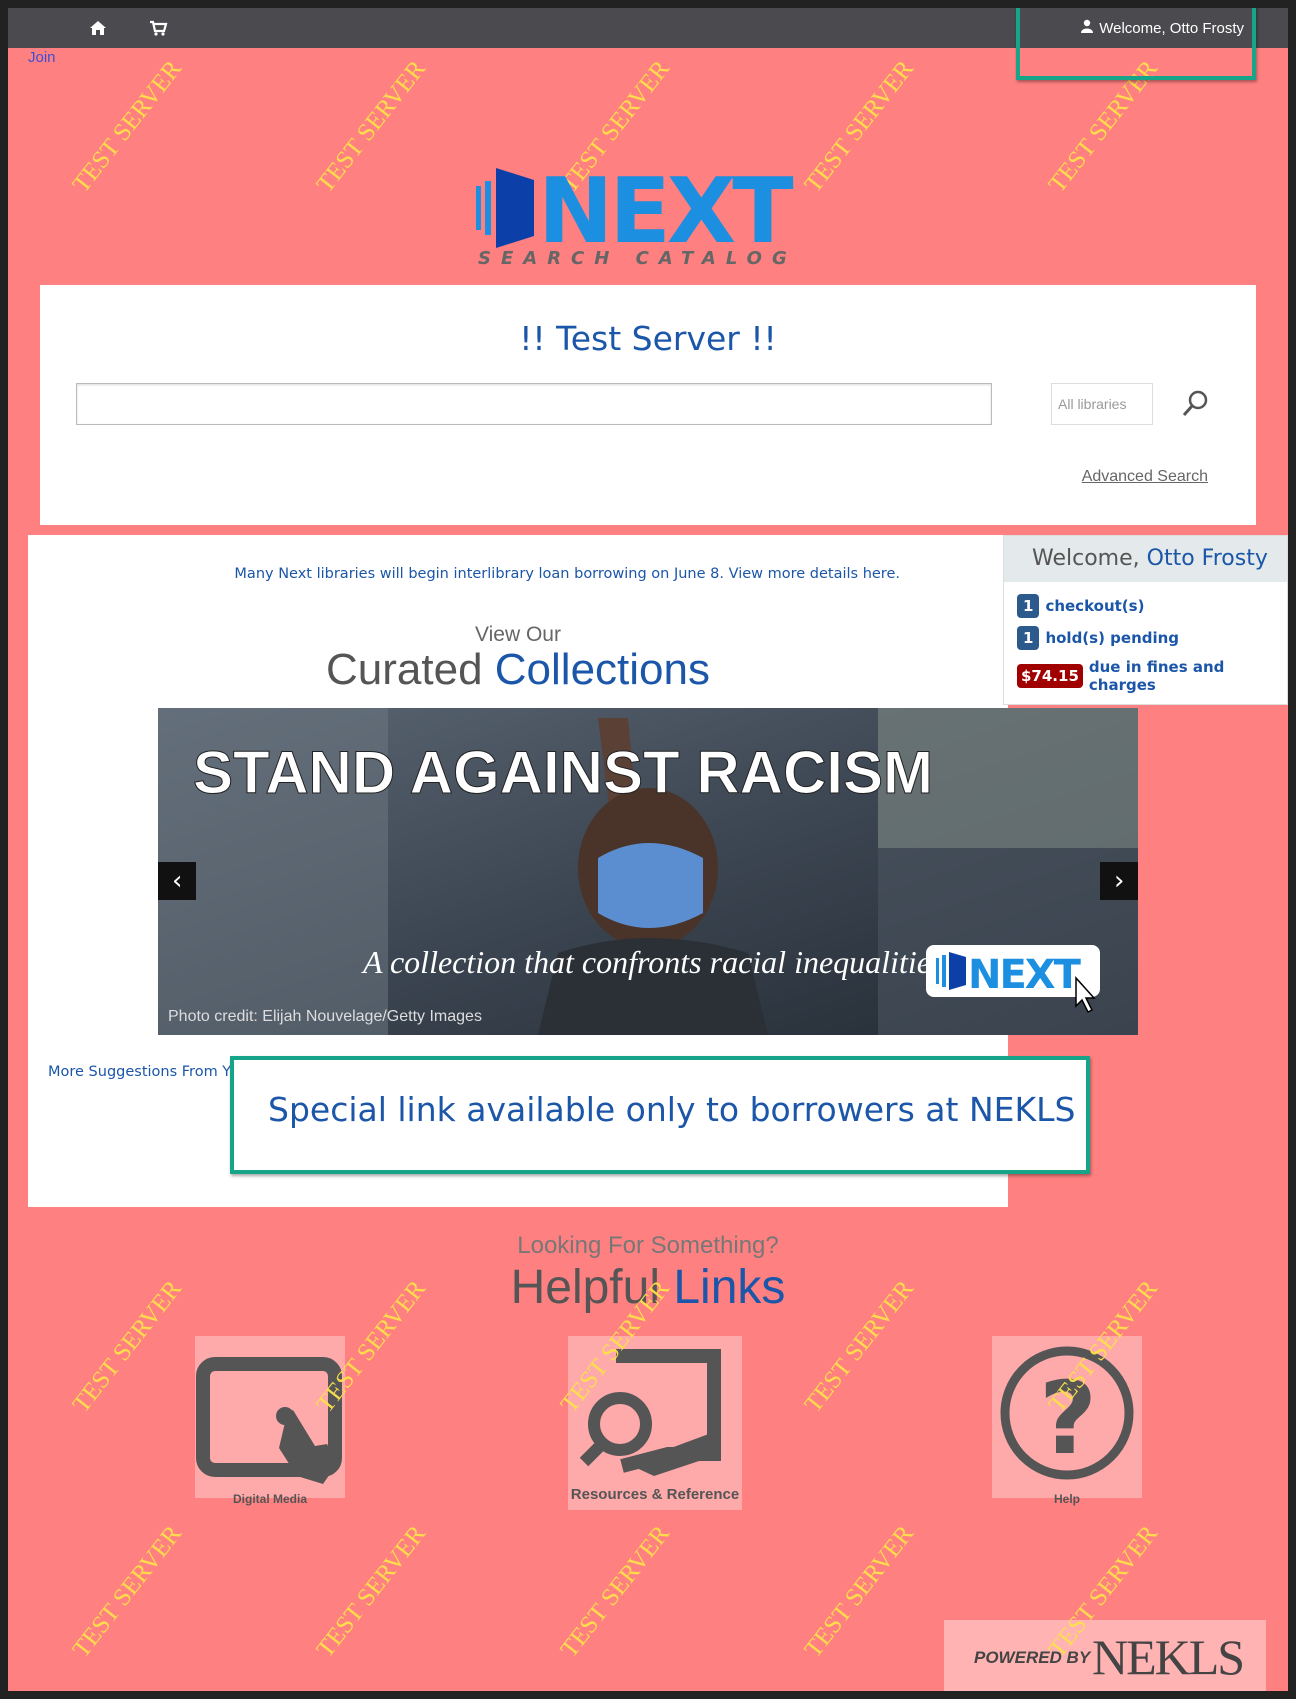 The image size is (1296, 1699). Describe the element at coordinates (534, 404) in the screenshot. I see `search-input` at that location.